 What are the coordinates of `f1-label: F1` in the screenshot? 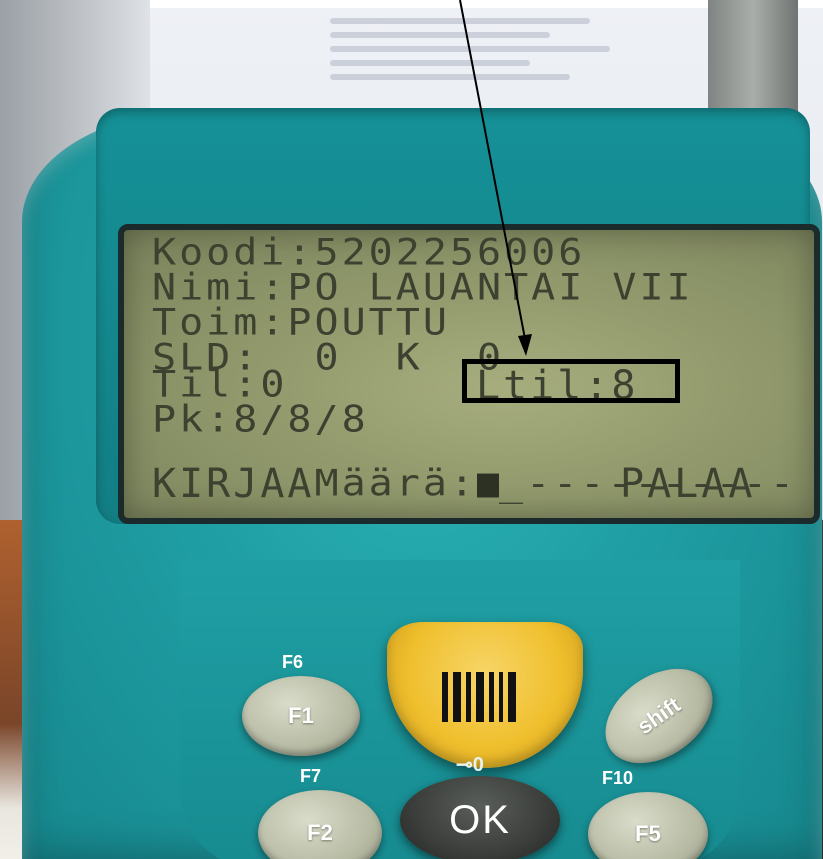 It's located at (301, 715).